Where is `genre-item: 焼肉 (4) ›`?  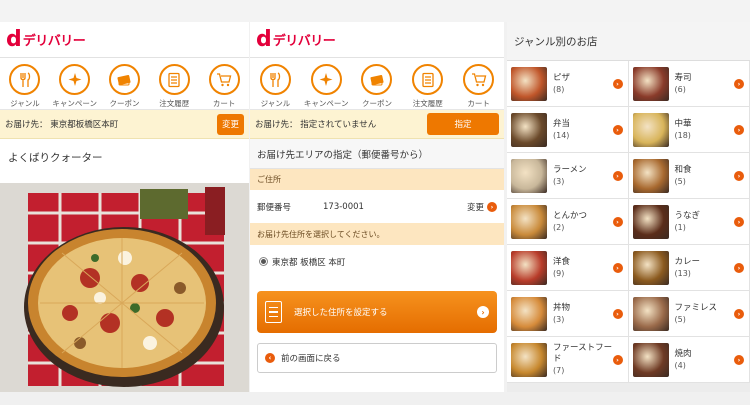
genre-item: 焼肉 (4) › is located at coordinates (689, 360).